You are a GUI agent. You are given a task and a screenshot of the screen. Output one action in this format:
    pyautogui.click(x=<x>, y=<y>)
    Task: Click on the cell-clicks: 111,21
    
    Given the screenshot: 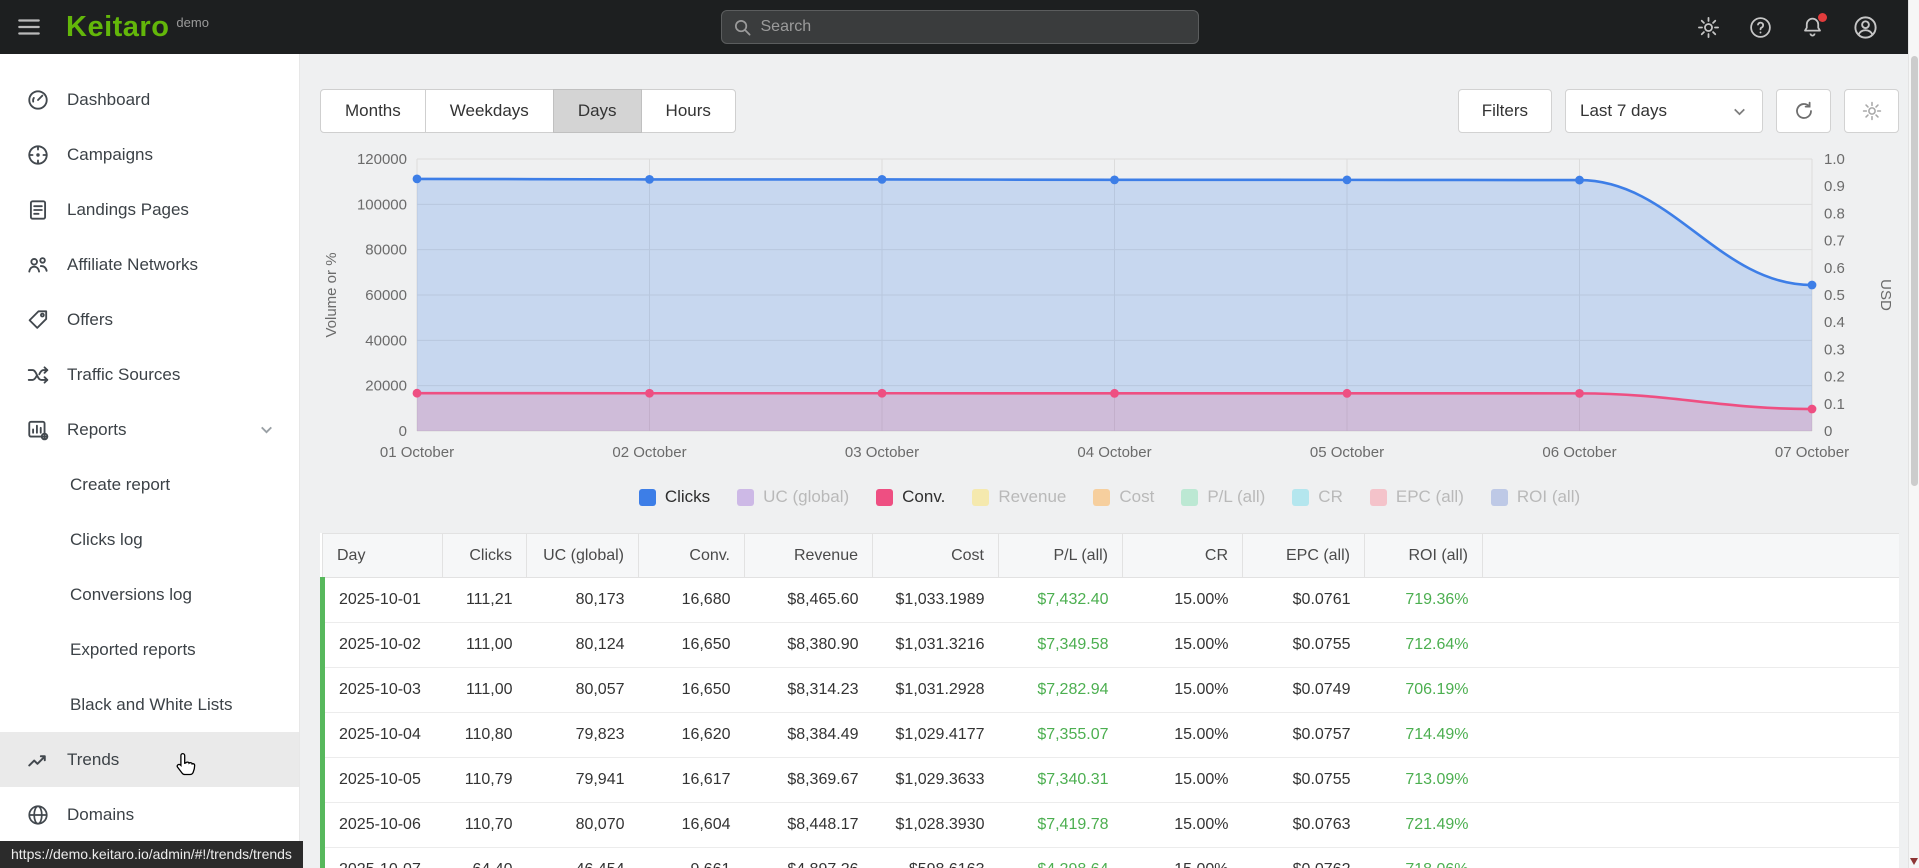 What is the action you would take?
    pyautogui.click(x=484, y=600)
    